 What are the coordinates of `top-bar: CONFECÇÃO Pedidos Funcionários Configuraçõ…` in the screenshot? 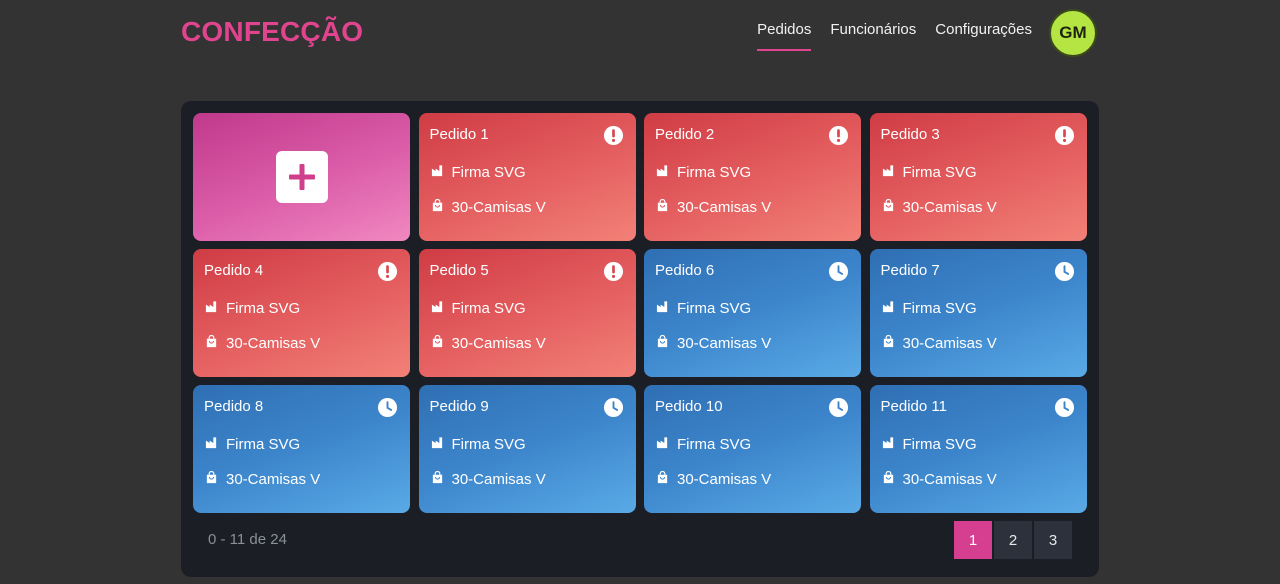 It's located at (640, 33).